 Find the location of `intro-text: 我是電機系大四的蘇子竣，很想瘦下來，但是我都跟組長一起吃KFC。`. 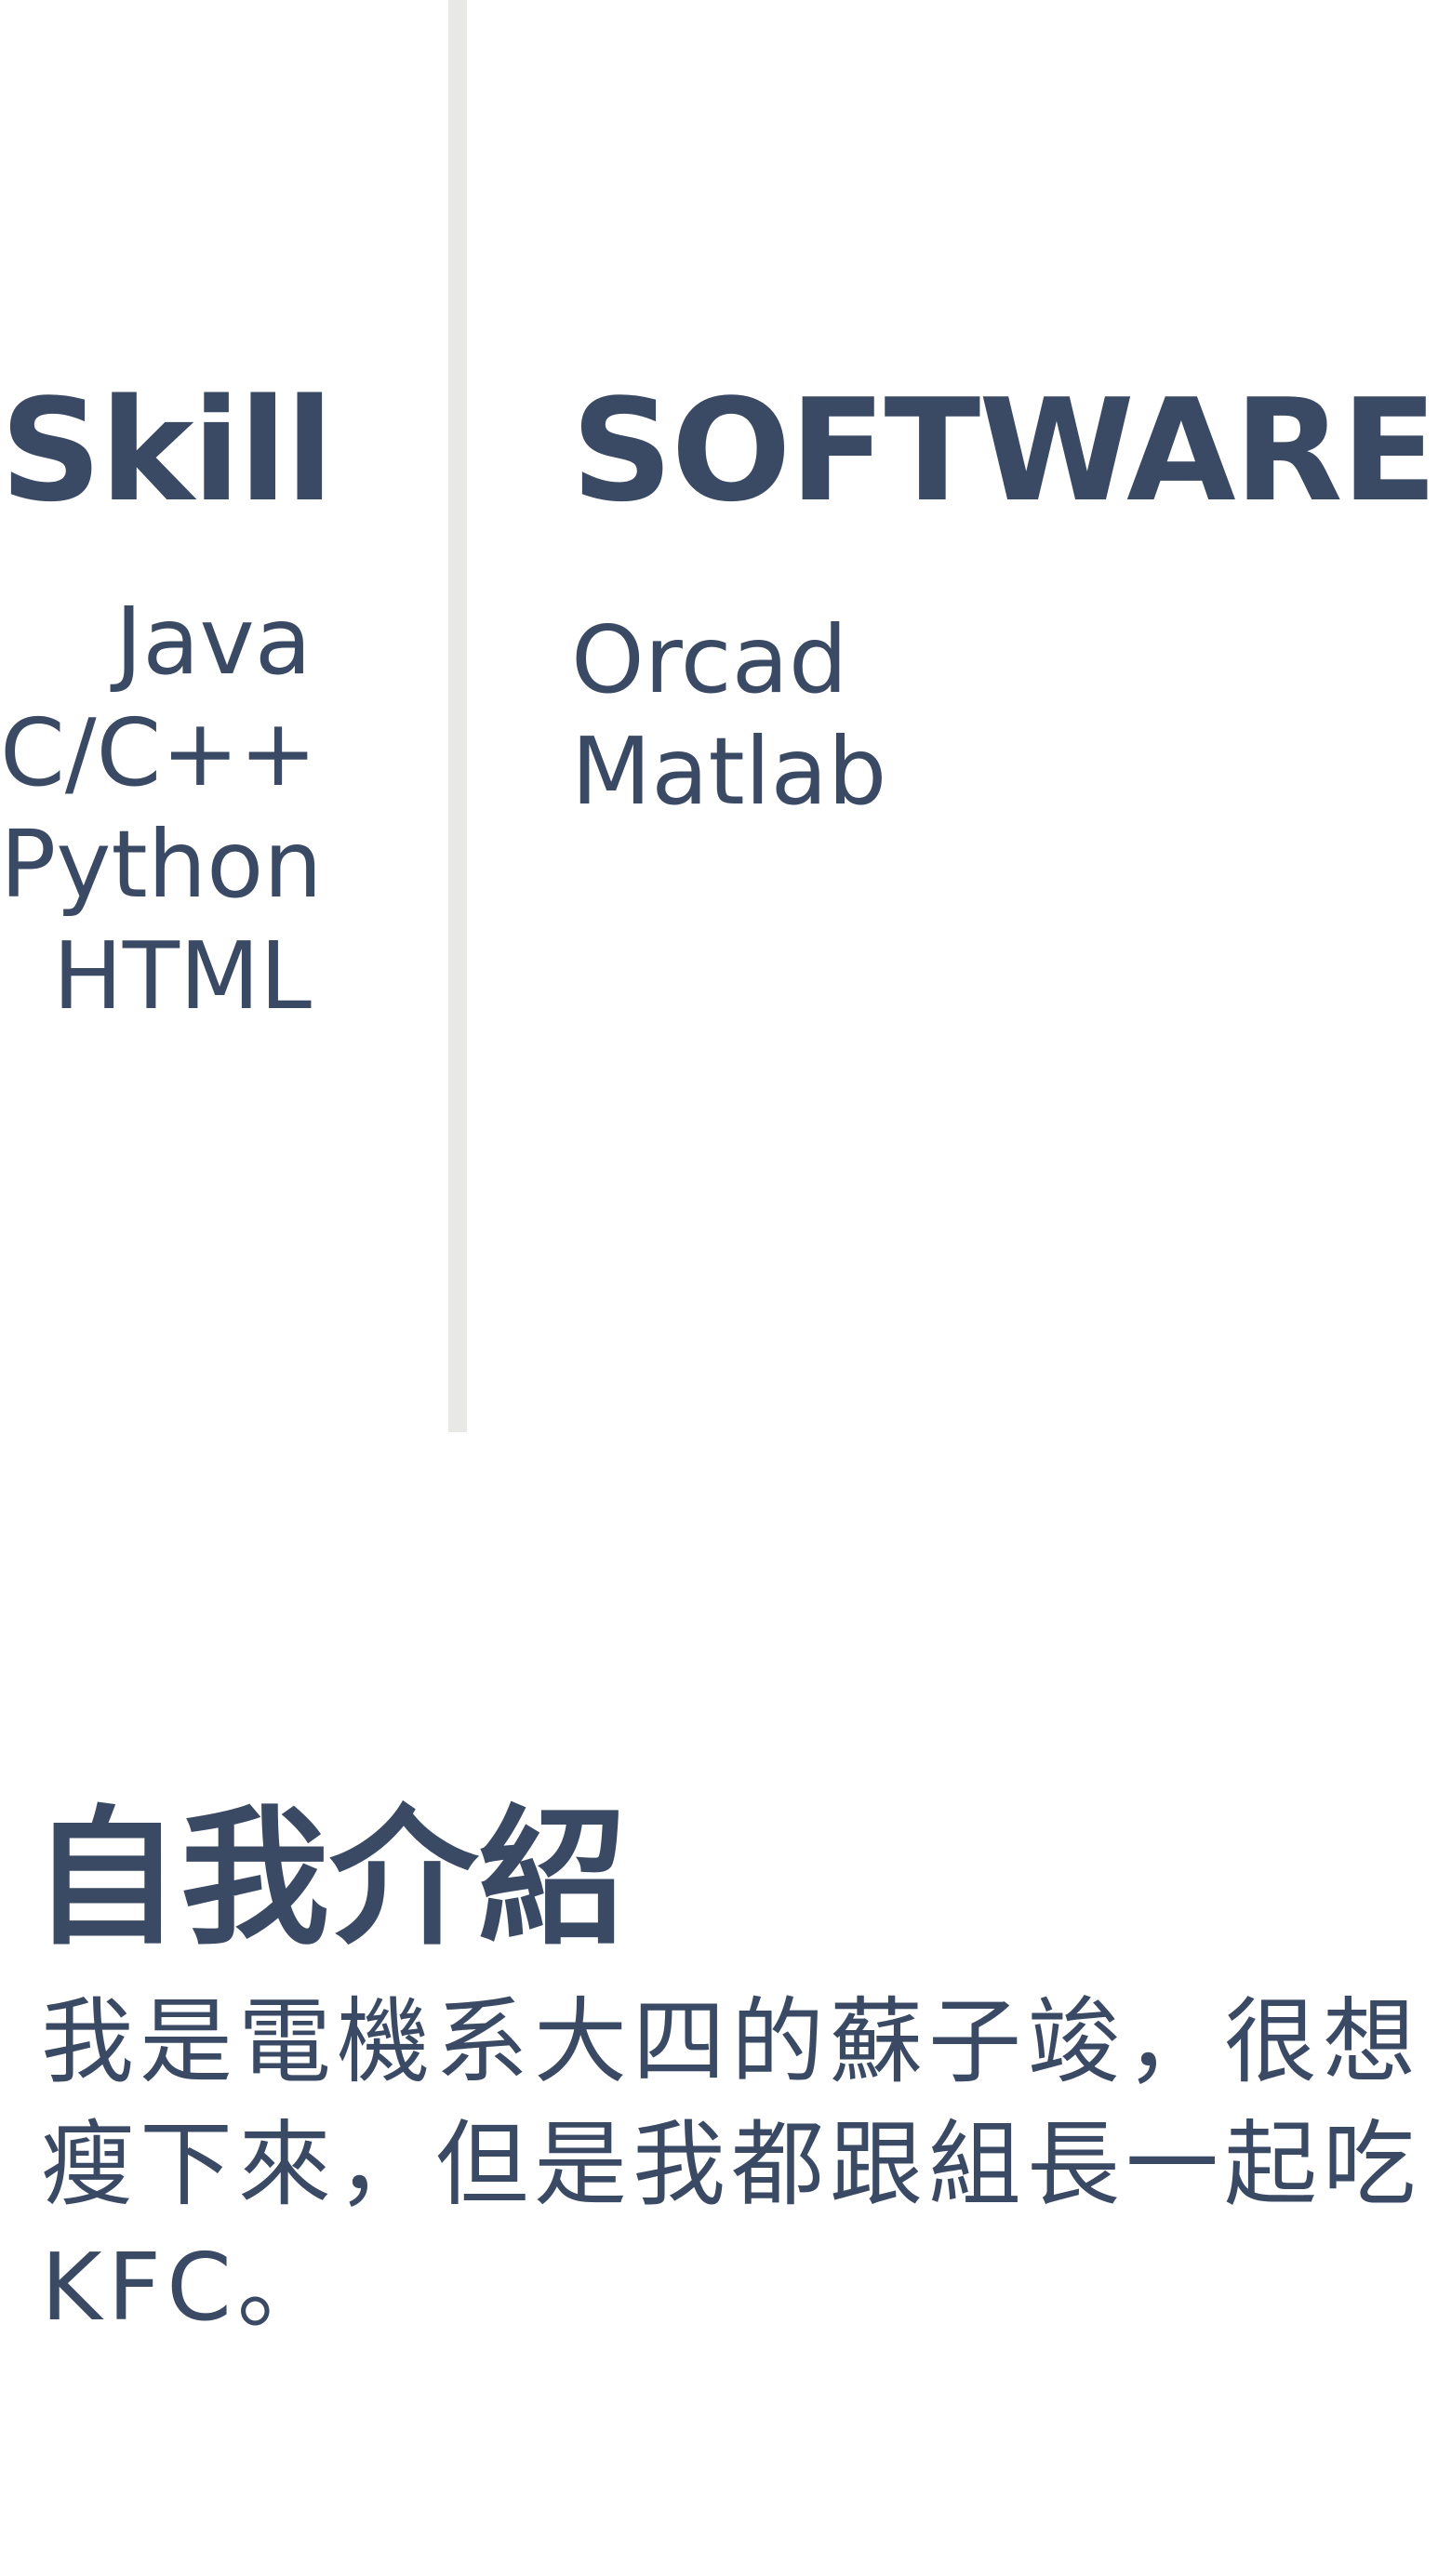

intro-text: 我是電機系大四的蘇子竣，很想瘦下來，但是我都跟組長一起吃KFC。 is located at coordinates (731, 2164).